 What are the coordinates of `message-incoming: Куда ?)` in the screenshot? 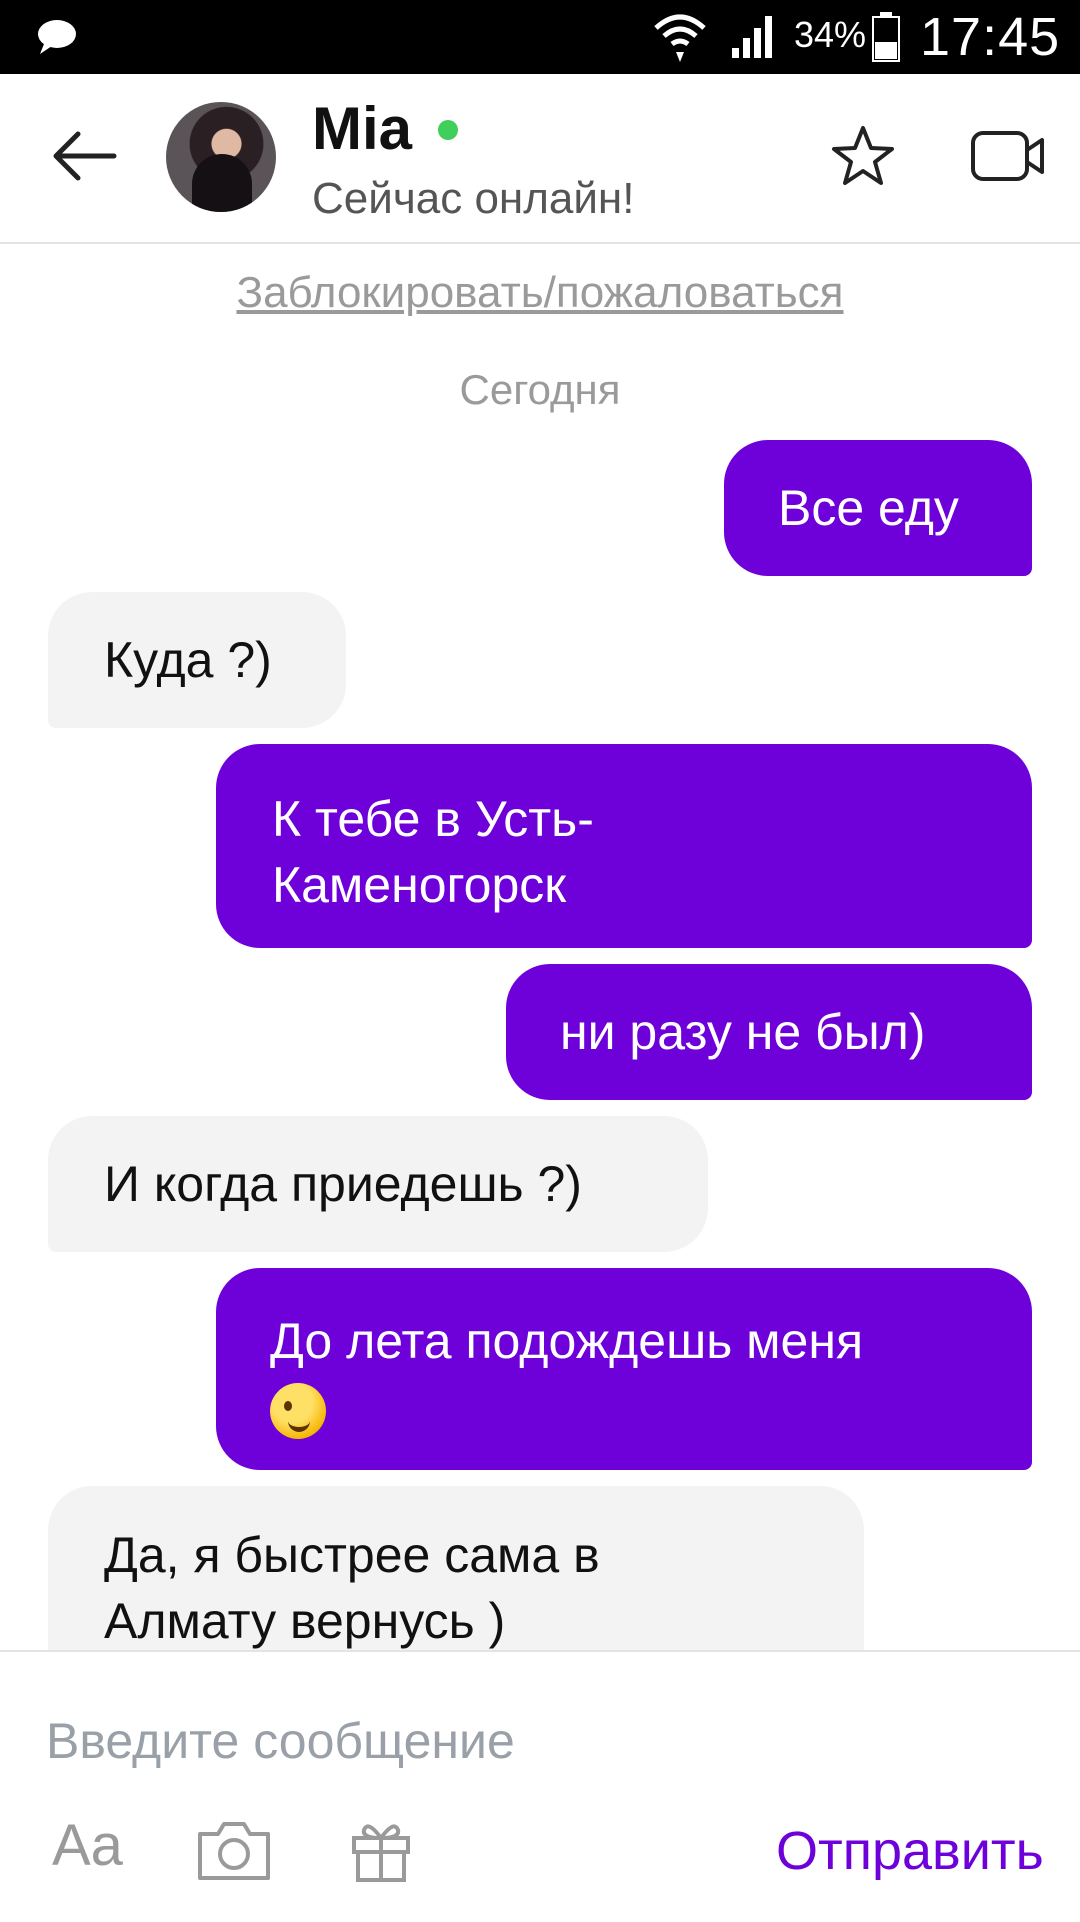 It's located at (197, 660).